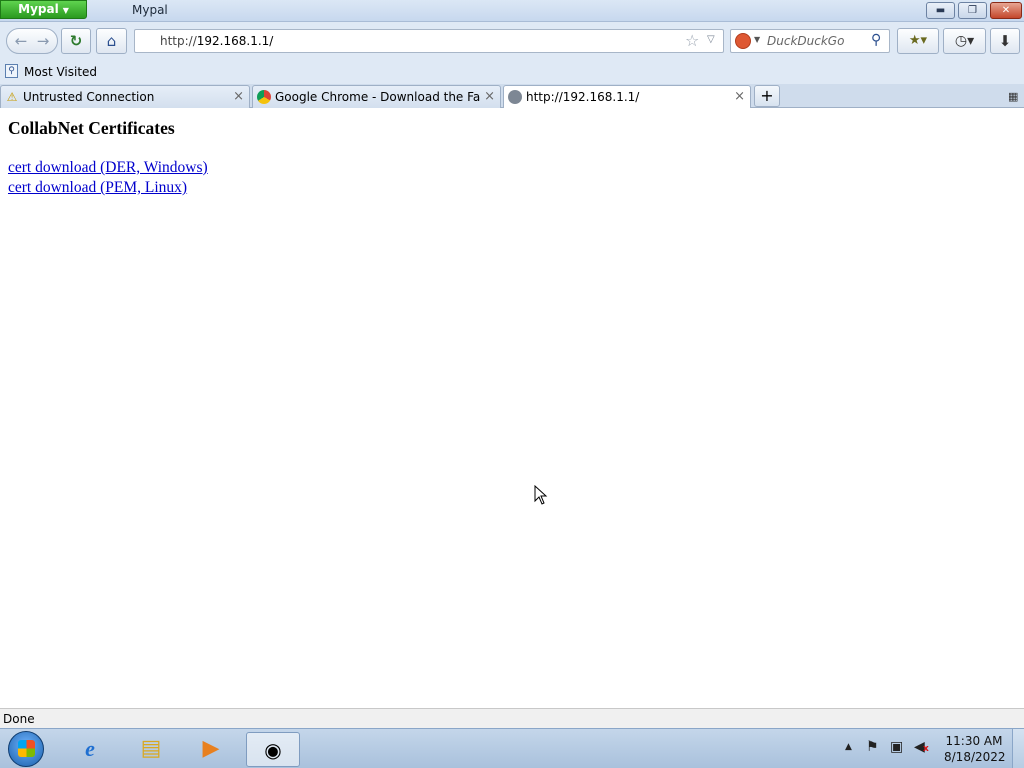 The image size is (1024, 768). What do you see at coordinates (90, 749) in the screenshot?
I see `internet-explorer-icon: e` at bounding box center [90, 749].